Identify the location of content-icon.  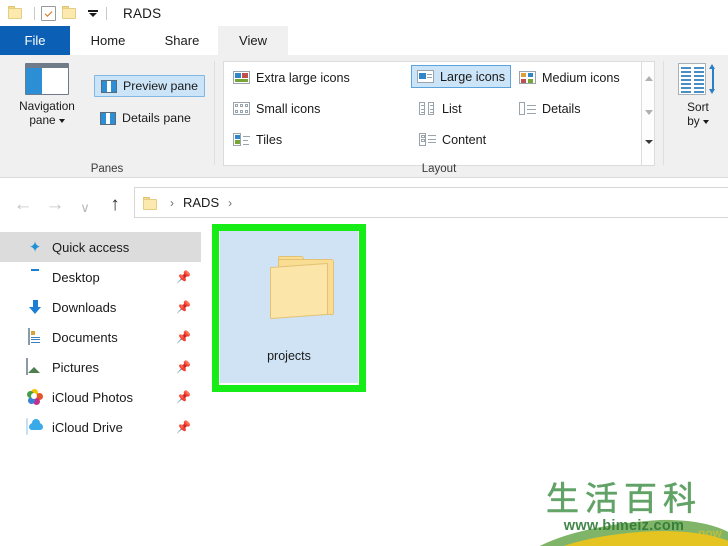
(427, 139).